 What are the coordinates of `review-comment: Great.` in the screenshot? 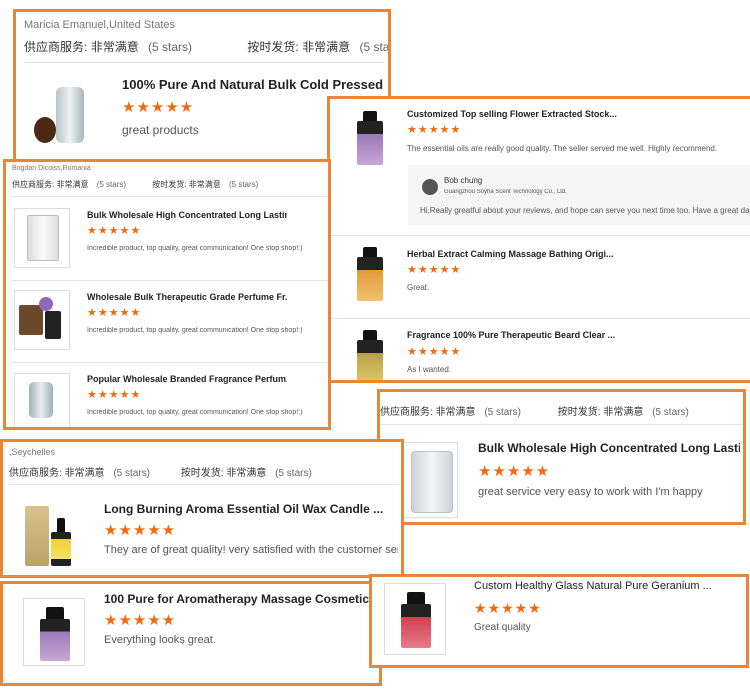 It's located at (418, 287).